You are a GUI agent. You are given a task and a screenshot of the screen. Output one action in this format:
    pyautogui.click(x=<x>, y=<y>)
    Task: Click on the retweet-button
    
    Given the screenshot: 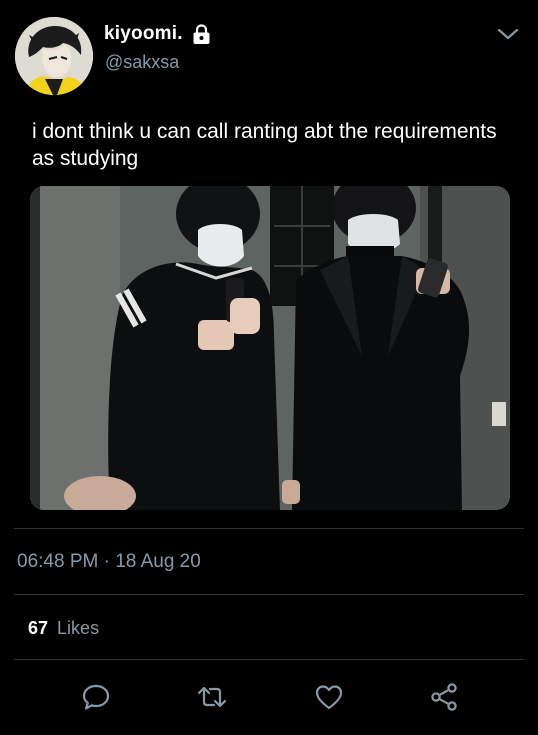 What is the action you would take?
    pyautogui.click(x=212, y=697)
    